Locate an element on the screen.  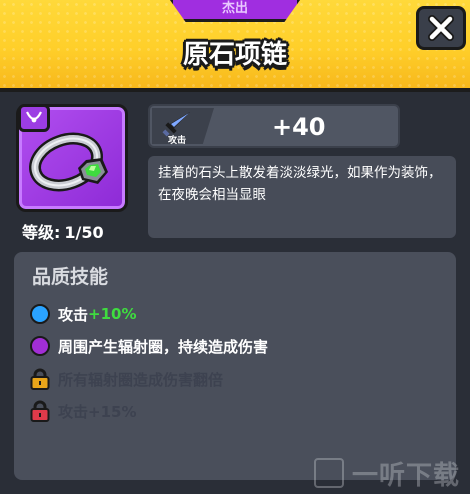
watermark: 一听下载 is located at coordinates (392, 473).